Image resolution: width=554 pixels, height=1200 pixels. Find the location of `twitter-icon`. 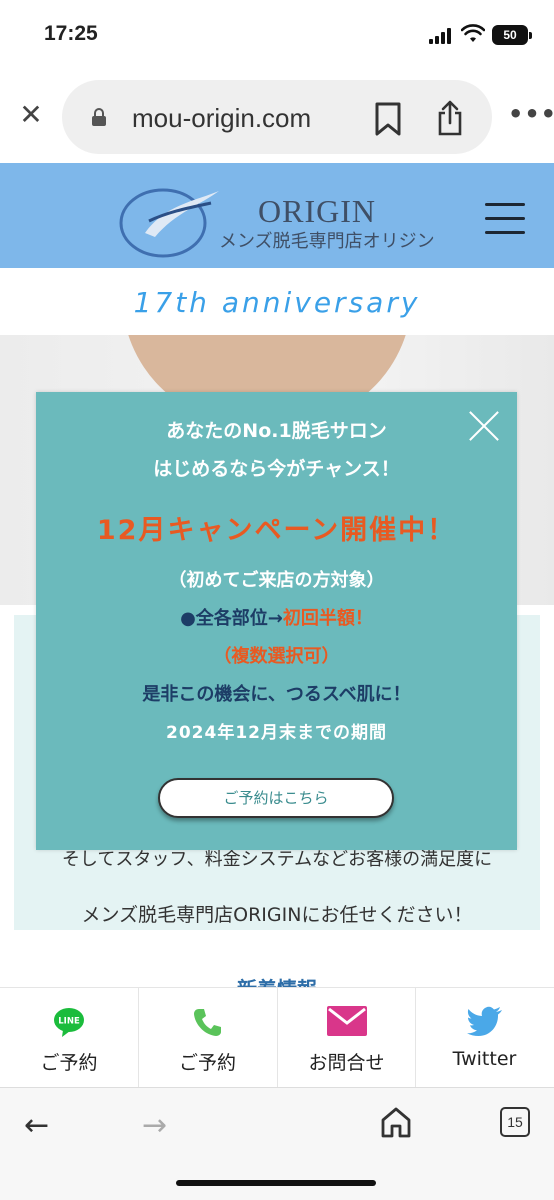

twitter-icon is located at coordinates (484, 1021).